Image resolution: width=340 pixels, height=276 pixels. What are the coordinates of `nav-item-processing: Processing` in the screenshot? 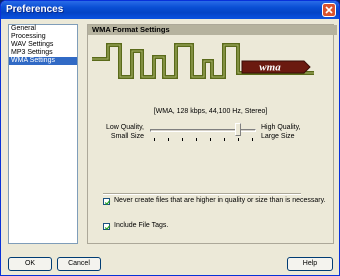 It's located at (43, 37).